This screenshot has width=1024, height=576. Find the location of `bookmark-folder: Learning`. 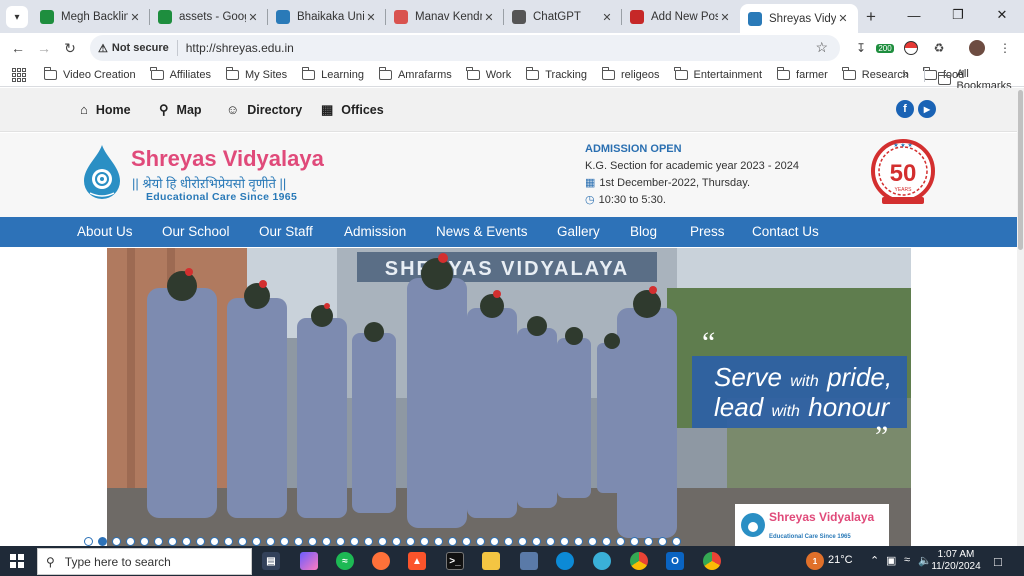

bookmark-folder: Learning is located at coordinates (332, 73).